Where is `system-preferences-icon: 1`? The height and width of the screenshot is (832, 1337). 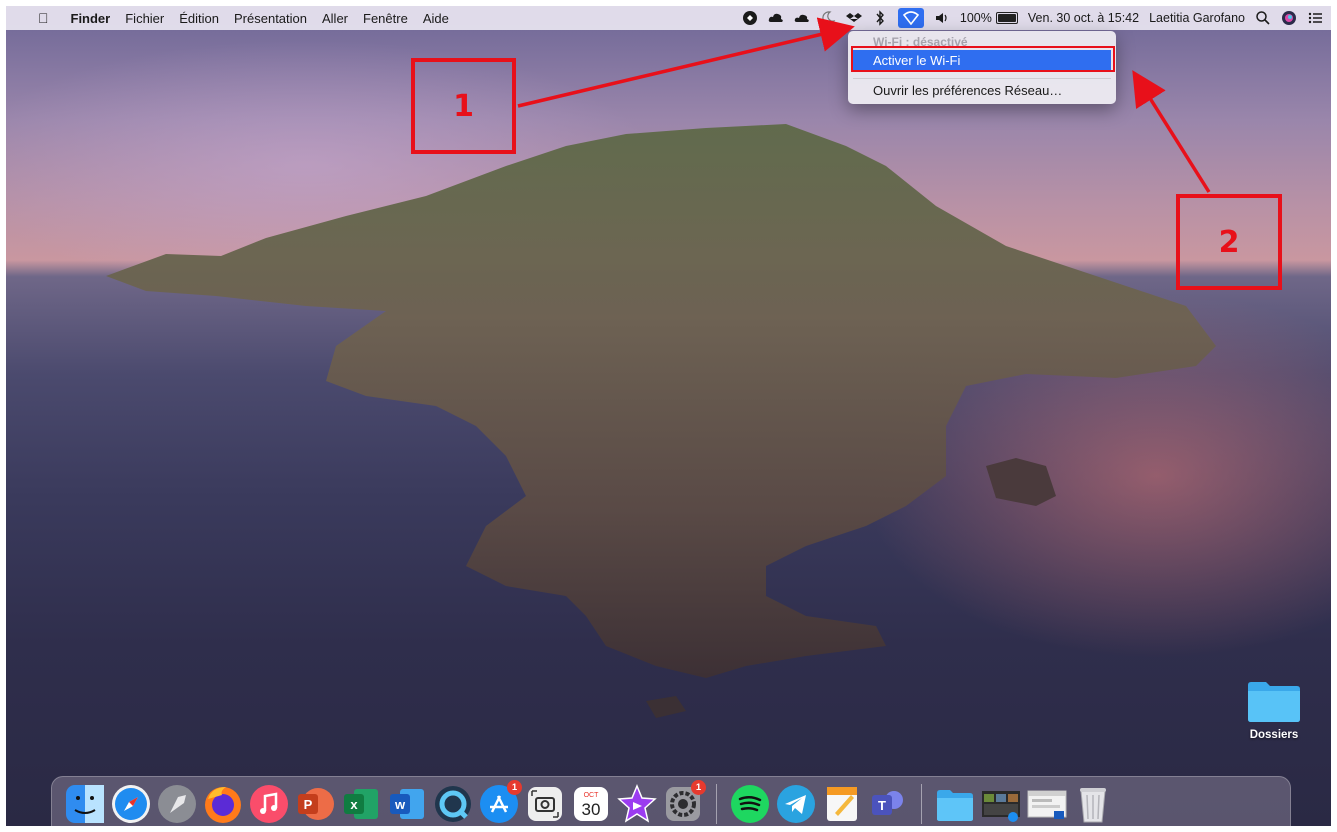 system-preferences-icon: 1 is located at coordinates (684, 802).